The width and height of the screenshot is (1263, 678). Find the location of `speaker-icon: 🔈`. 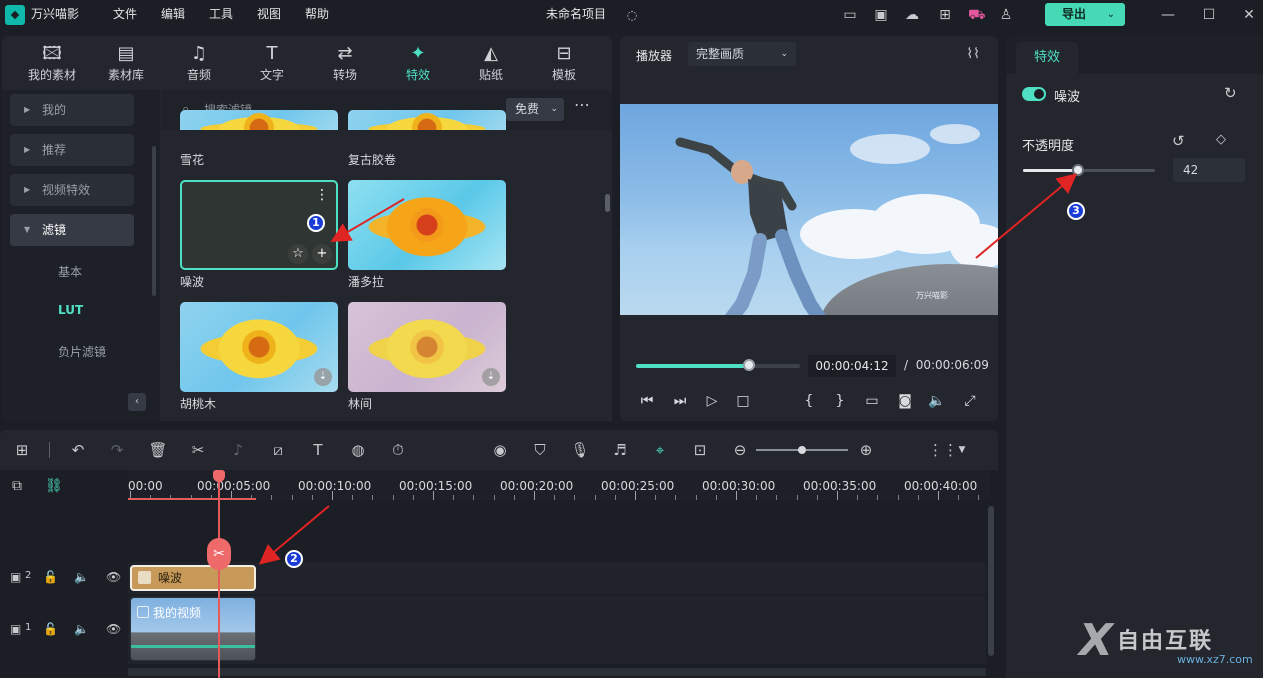

speaker-icon: 🔈 is located at coordinates (81, 629).